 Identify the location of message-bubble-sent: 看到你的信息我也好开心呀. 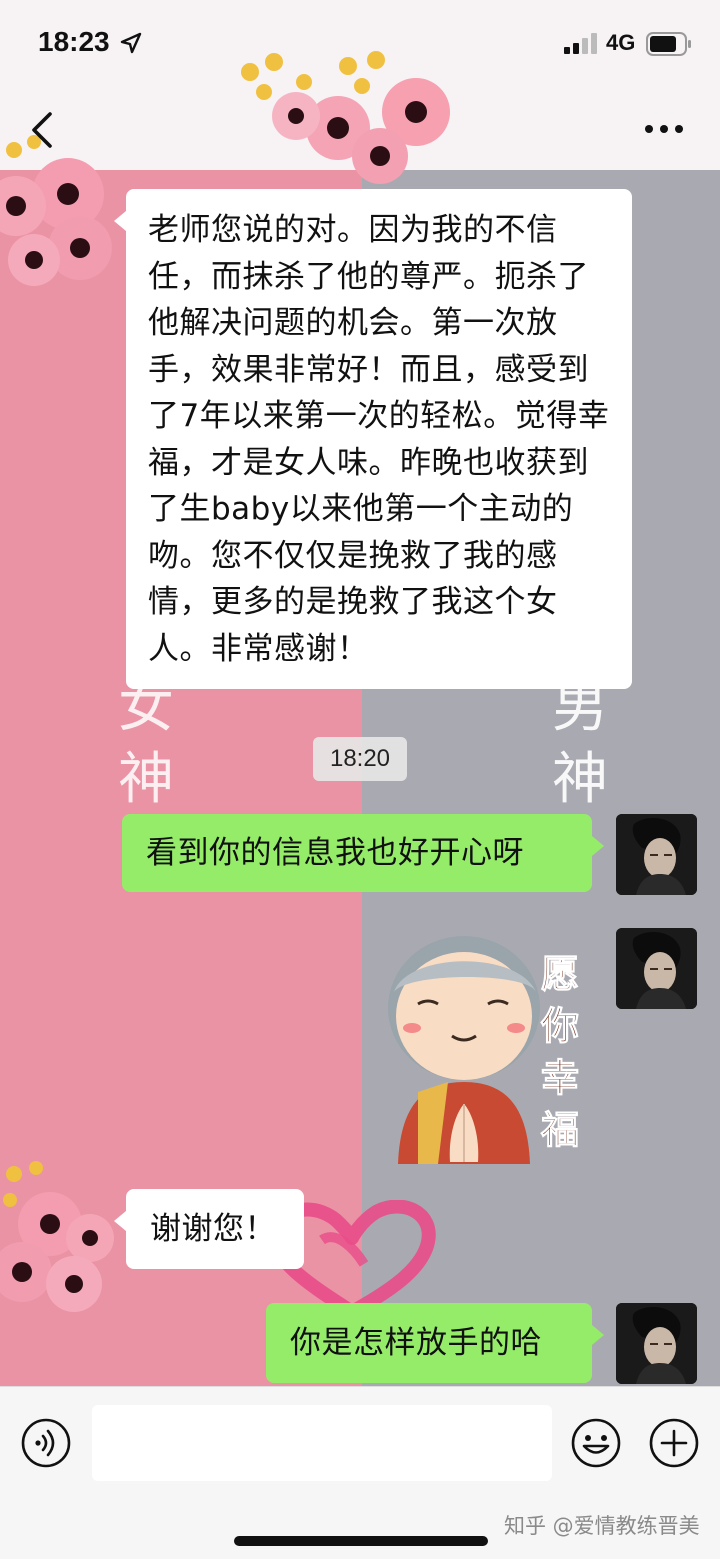
(363, 853).